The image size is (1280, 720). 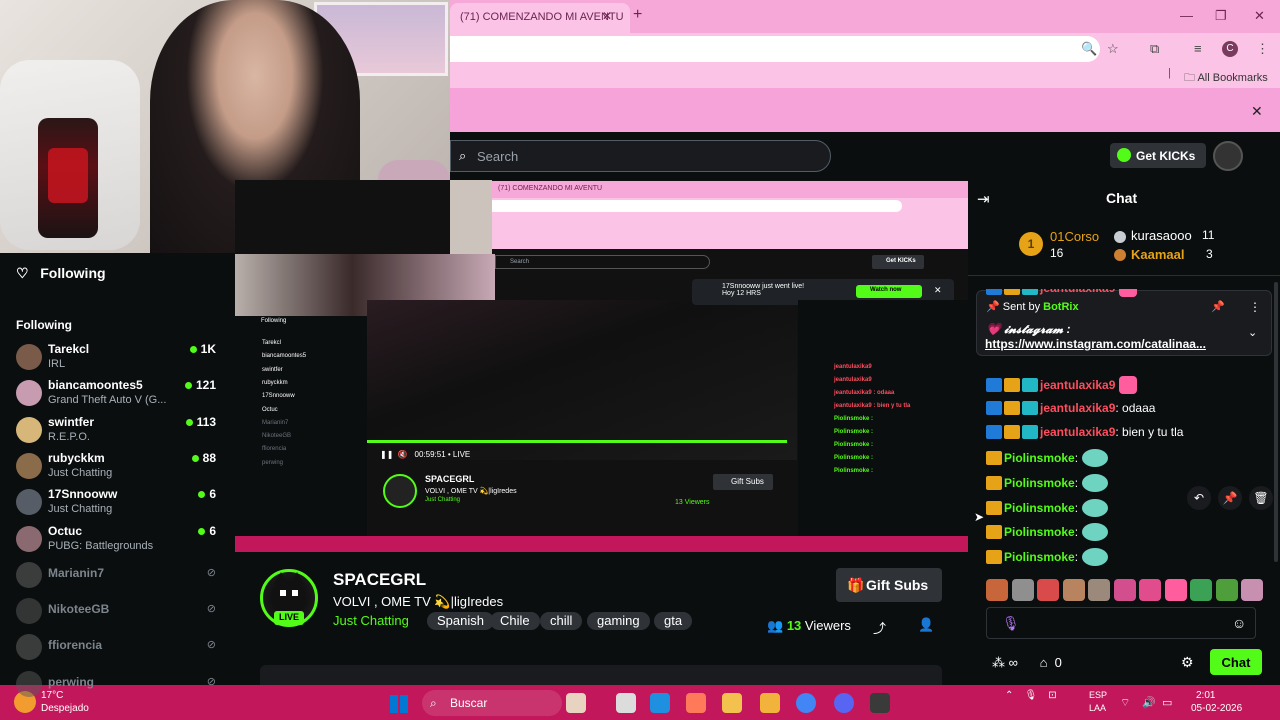 I want to click on chrome-icon, so click(x=806, y=703).